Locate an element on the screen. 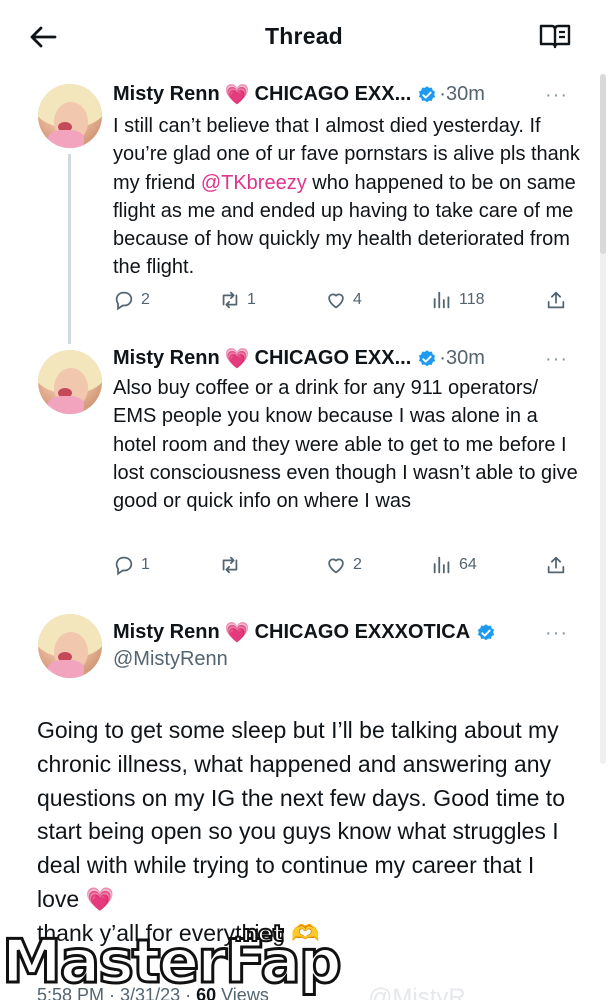  like-count: 2 is located at coordinates (357, 564).